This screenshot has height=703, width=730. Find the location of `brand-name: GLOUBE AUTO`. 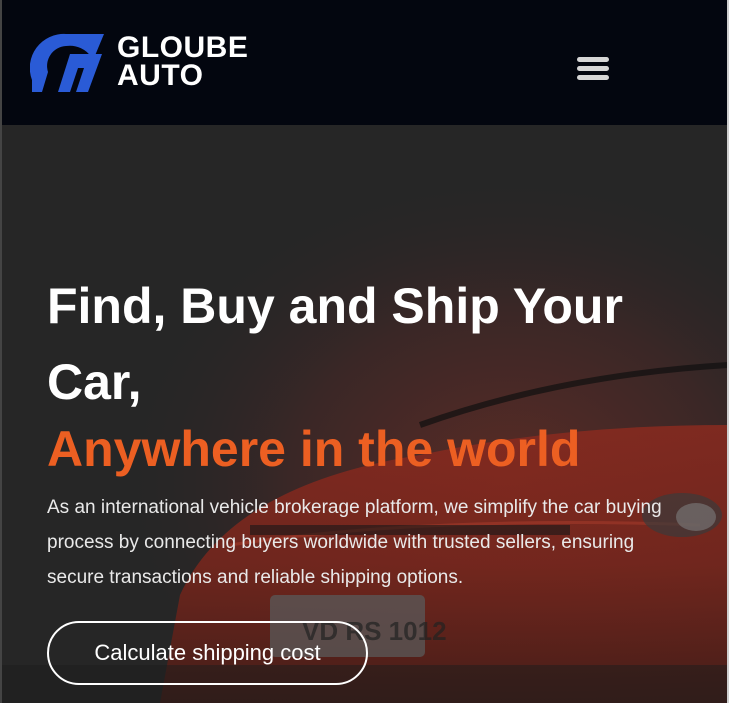

brand-name: GLOUBE AUTO is located at coordinates (183, 61).